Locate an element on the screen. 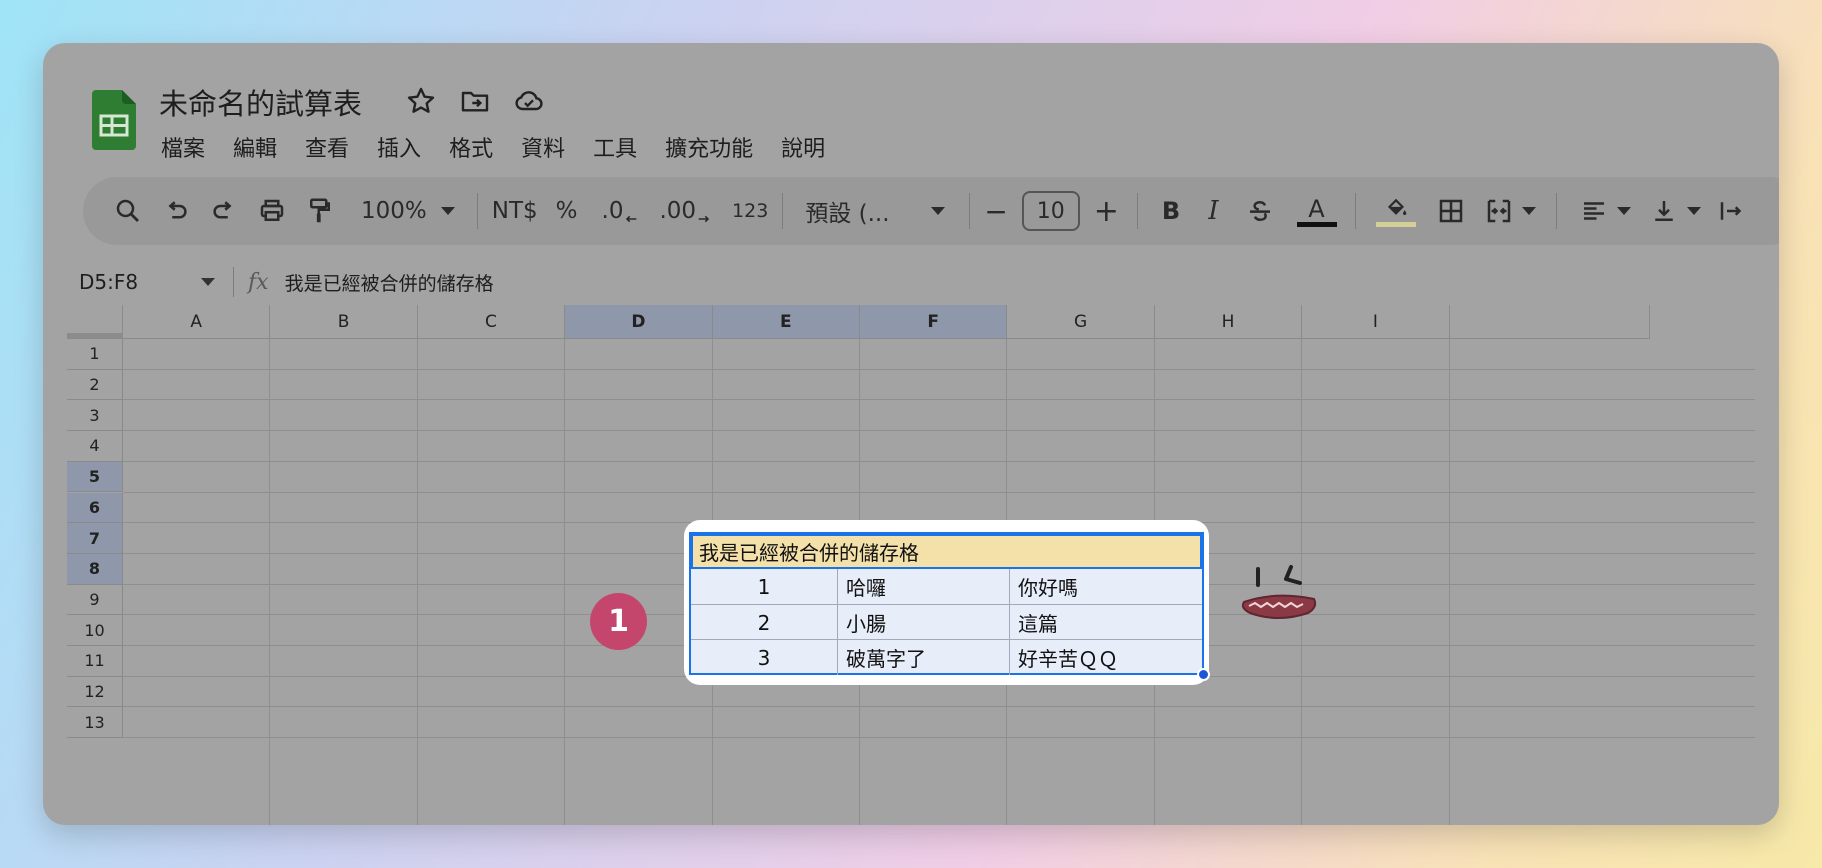 Image resolution: width=1822 pixels, height=868 pixels. redo-button is located at coordinates (224, 211).